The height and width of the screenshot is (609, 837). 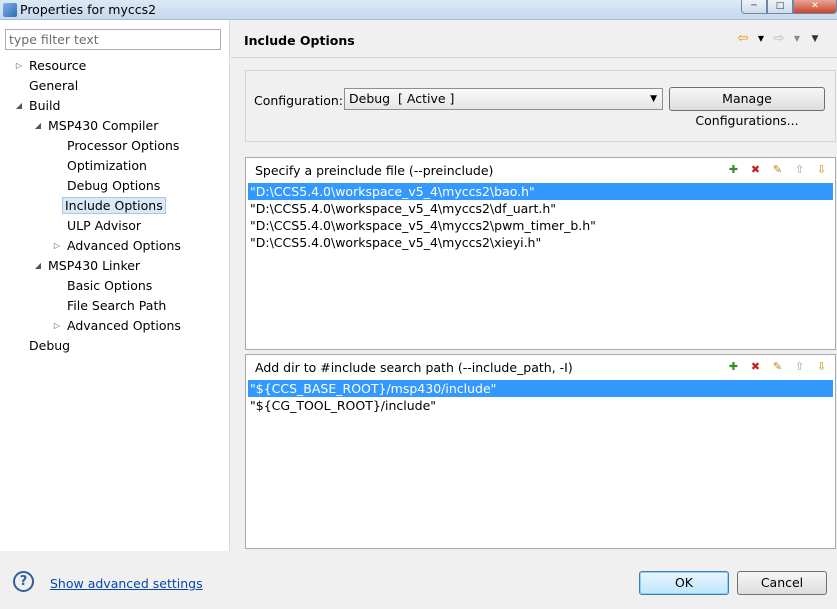 I want to click on tree-item-label: Basic Options, so click(x=110, y=285).